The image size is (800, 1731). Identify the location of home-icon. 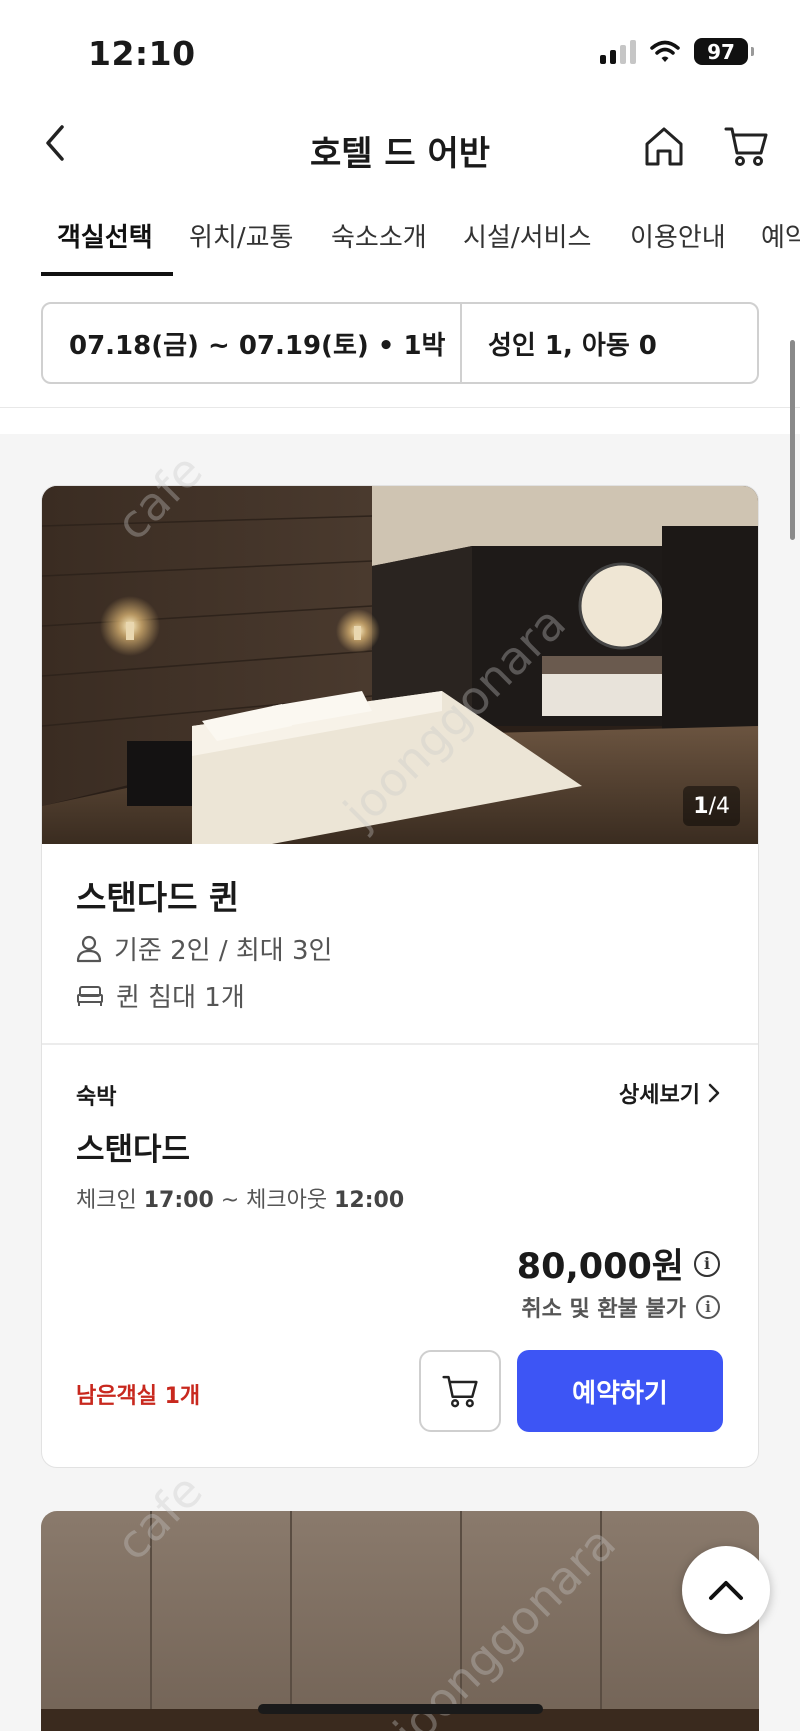
(664, 146).